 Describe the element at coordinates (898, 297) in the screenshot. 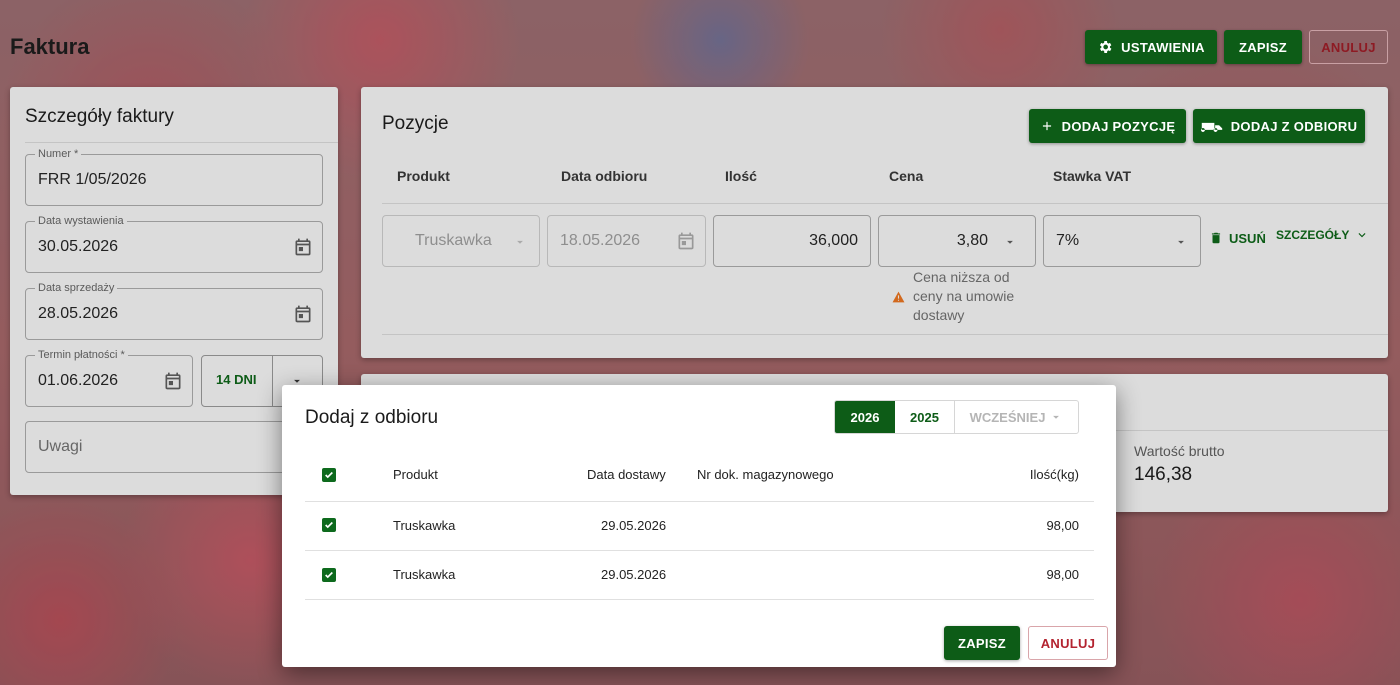

I see `warning-icon` at that location.